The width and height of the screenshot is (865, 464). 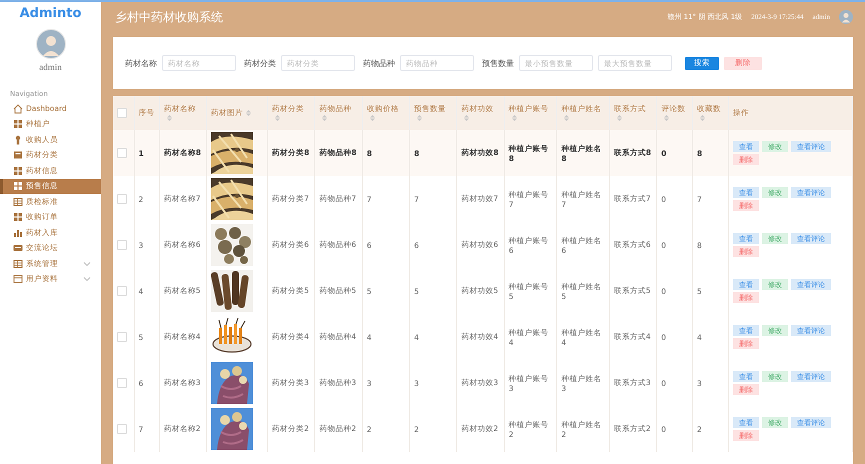 I want to click on user-name: admin, so click(x=50, y=67).